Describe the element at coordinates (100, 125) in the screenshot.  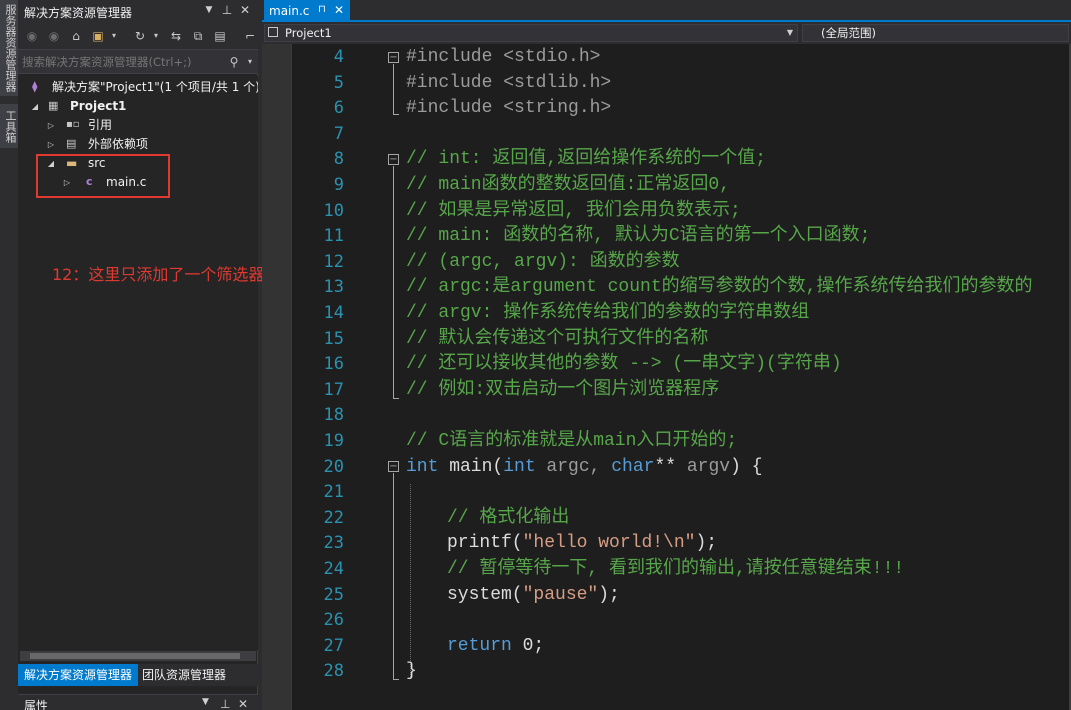
I see `references-label: 引用` at that location.